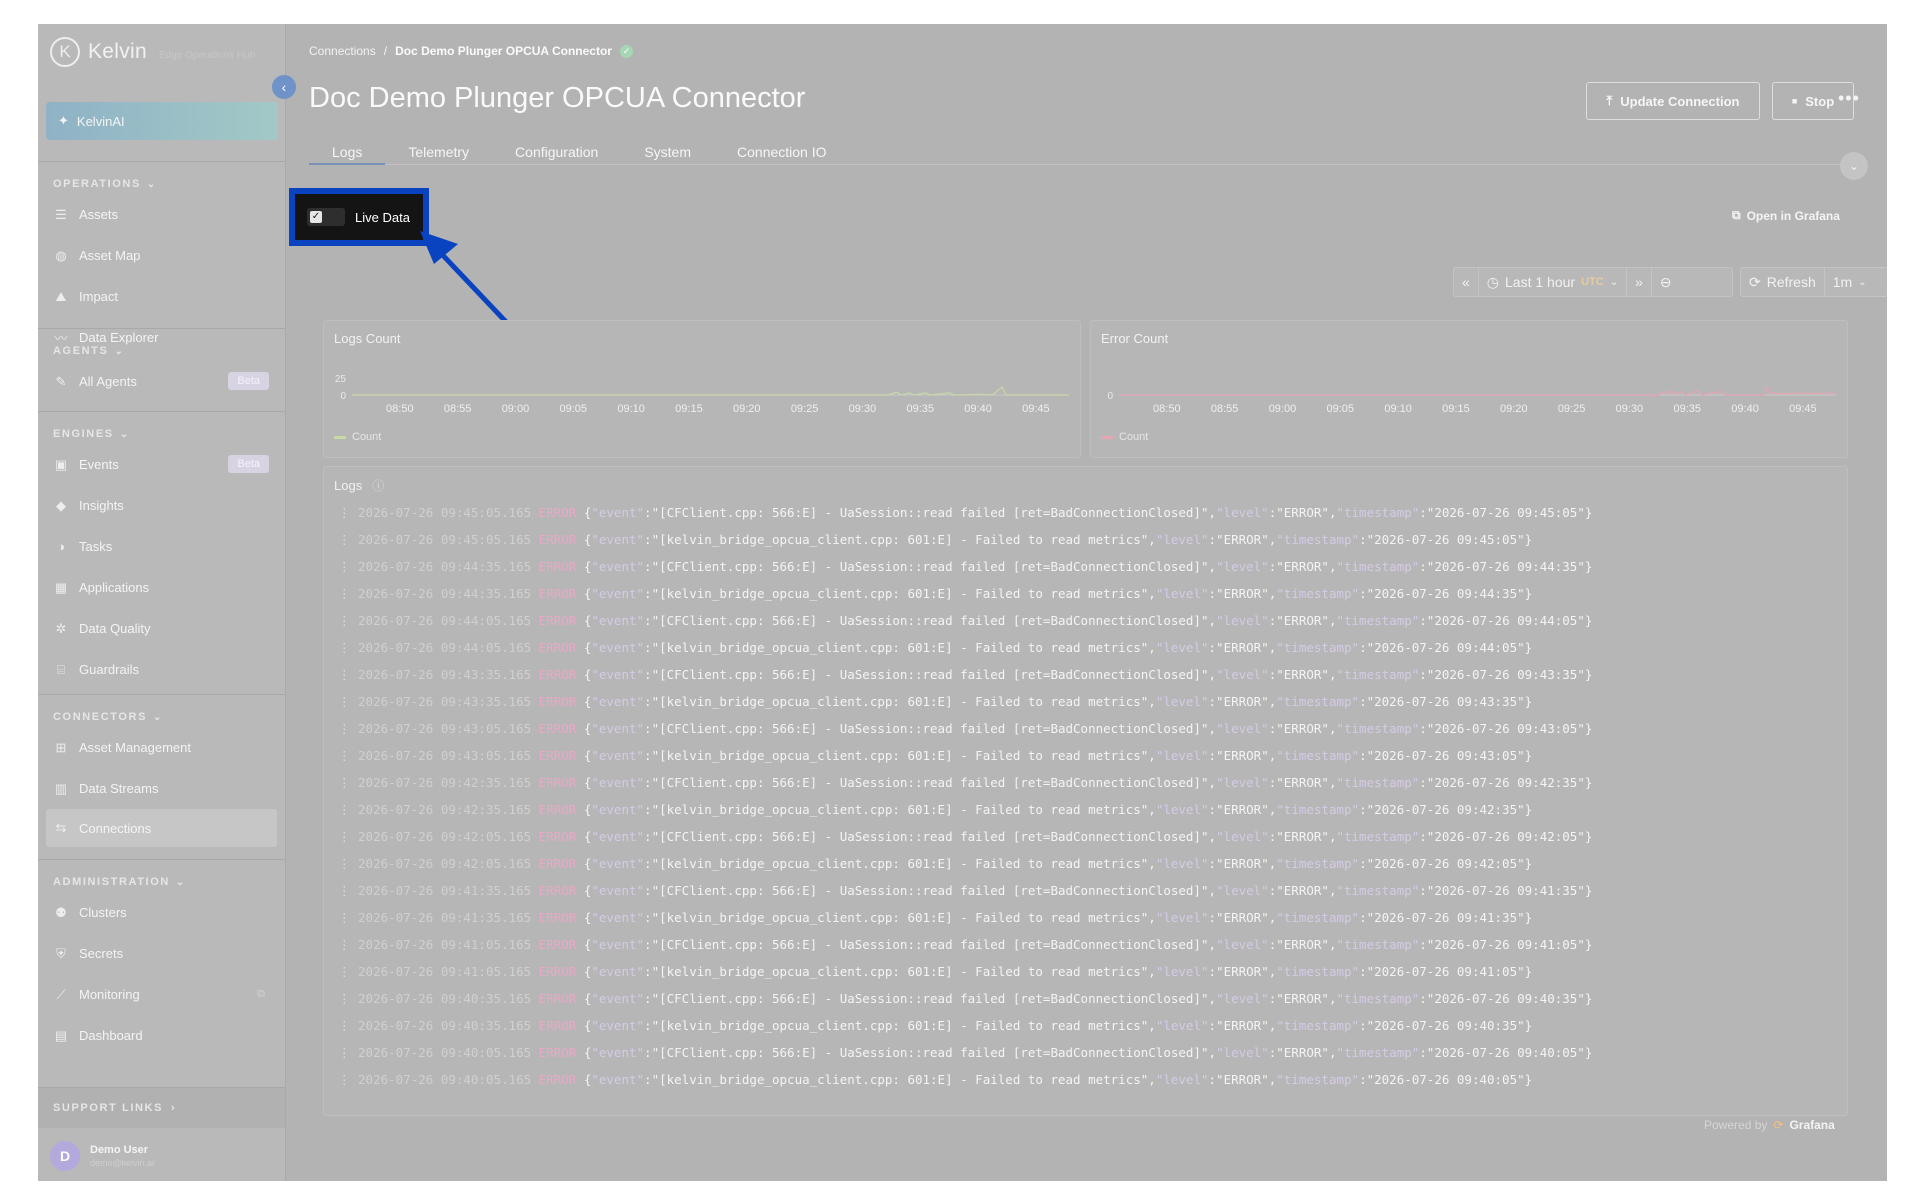 The height and width of the screenshot is (1200, 1920). I want to click on zoom-out-button: ⊖, so click(1666, 282).